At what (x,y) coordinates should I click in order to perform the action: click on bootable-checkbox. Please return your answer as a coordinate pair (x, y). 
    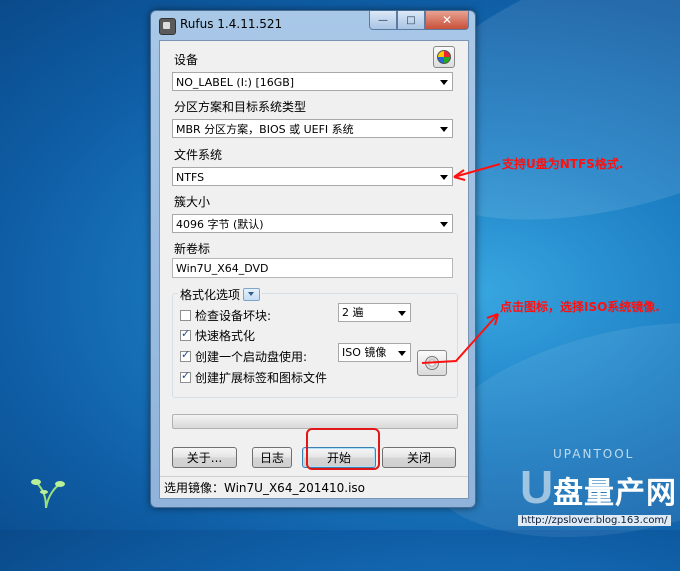
    Looking at the image, I should click on (185, 355).